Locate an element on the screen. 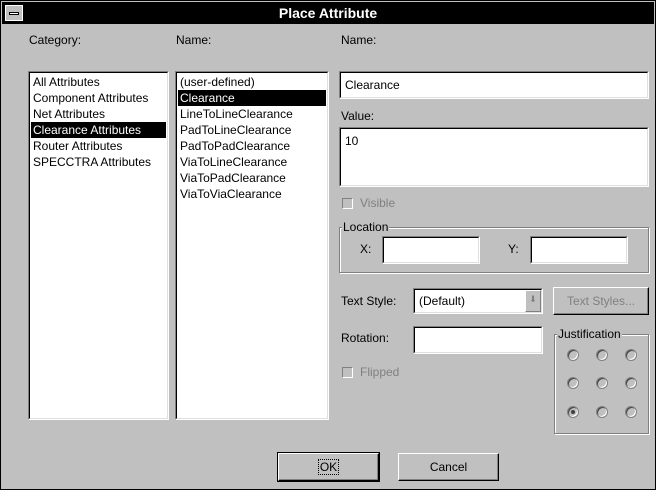 Image resolution: width=656 pixels, height=490 pixels. ok-button: OK is located at coordinates (328, 467).